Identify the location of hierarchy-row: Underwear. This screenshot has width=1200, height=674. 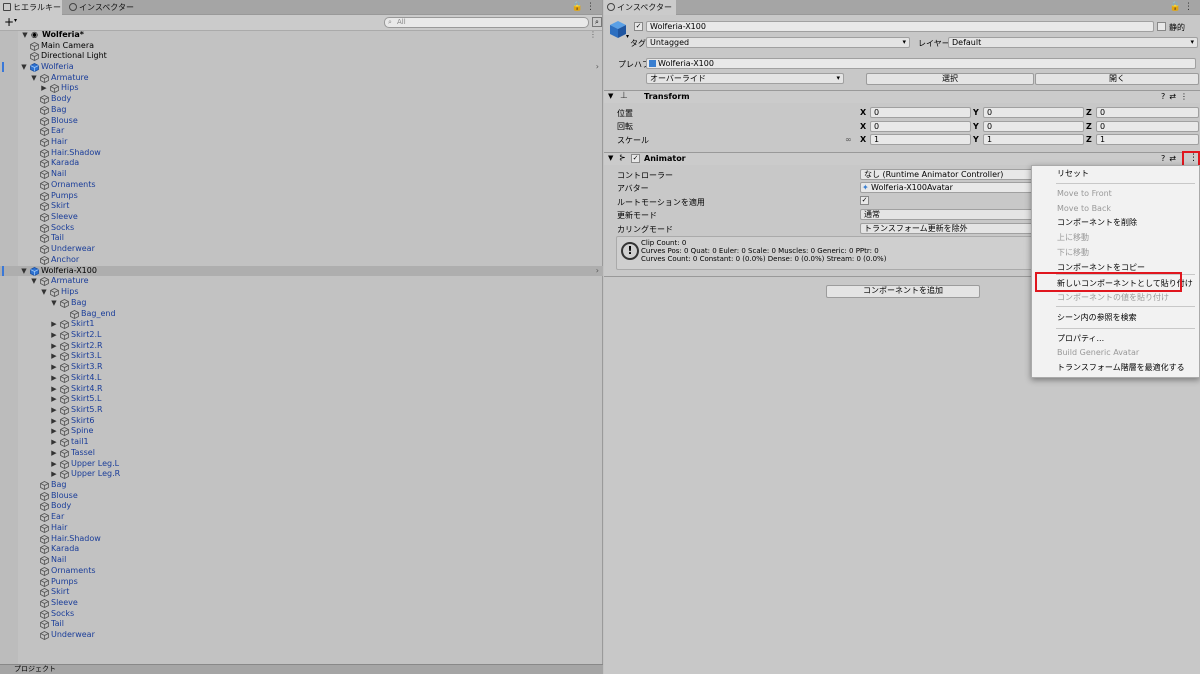
(301, 249).